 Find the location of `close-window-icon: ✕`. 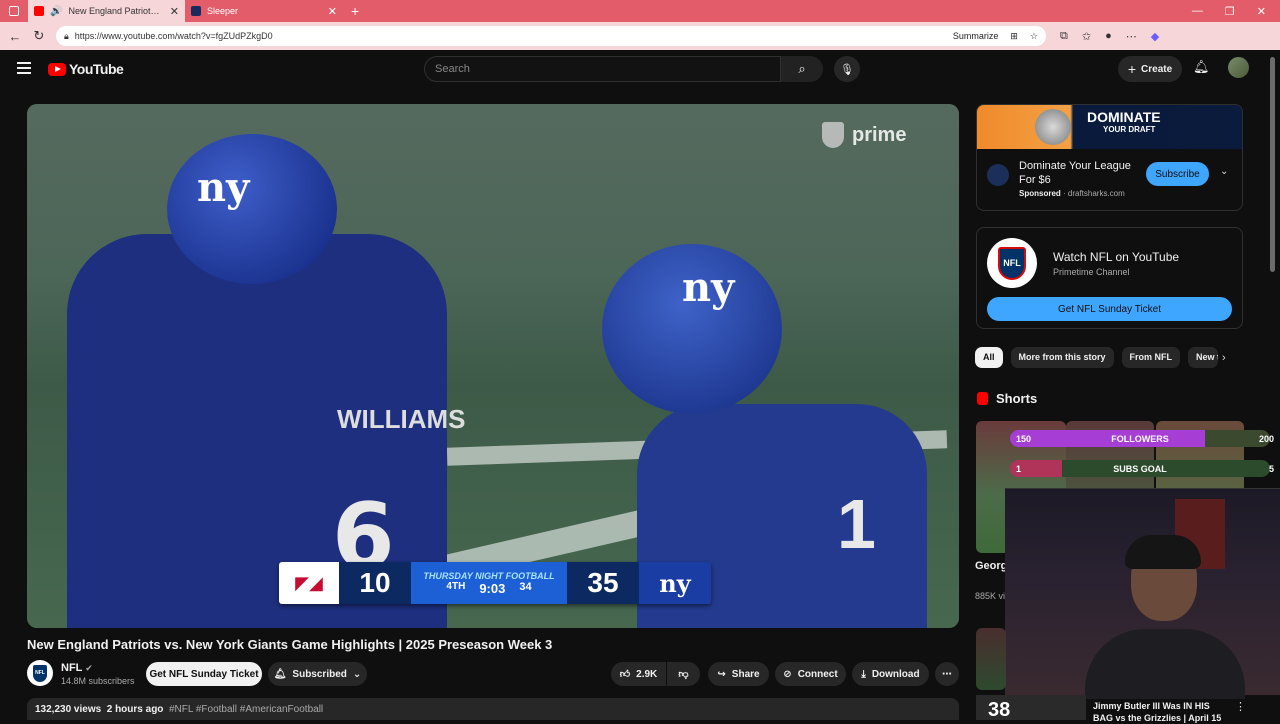

close-window-icon: ✕ is located at coordinates (1261, 11).